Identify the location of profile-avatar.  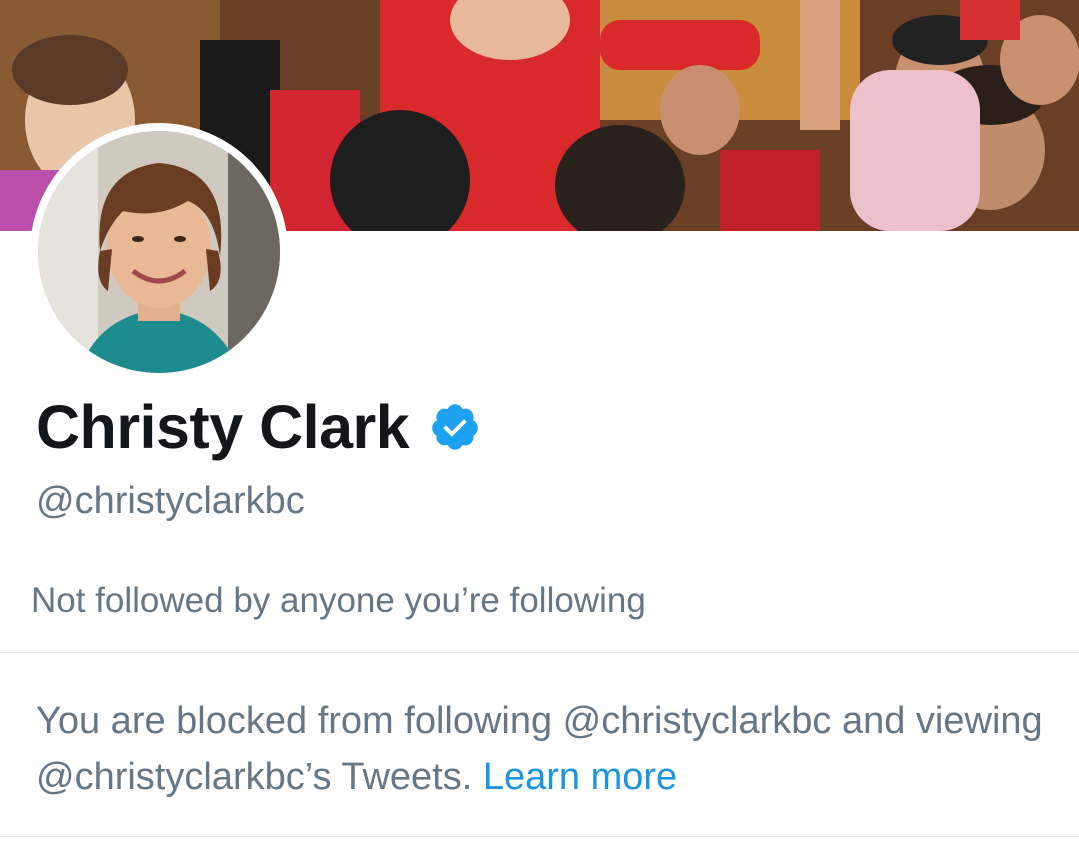
(159, 252).